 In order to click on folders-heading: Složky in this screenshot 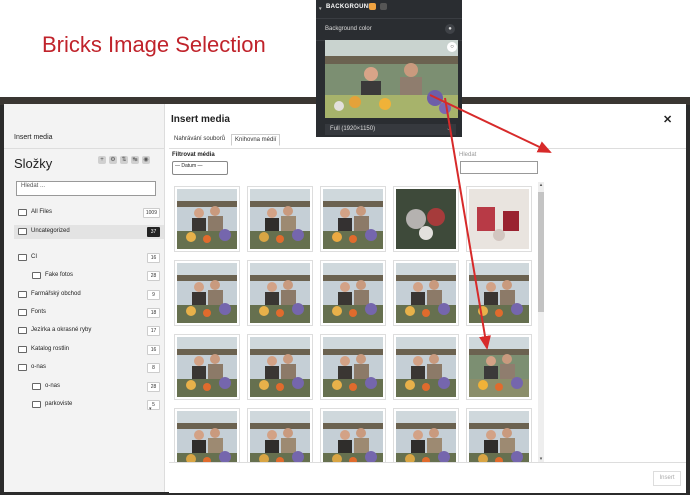, I will do `click(33, 163)`.